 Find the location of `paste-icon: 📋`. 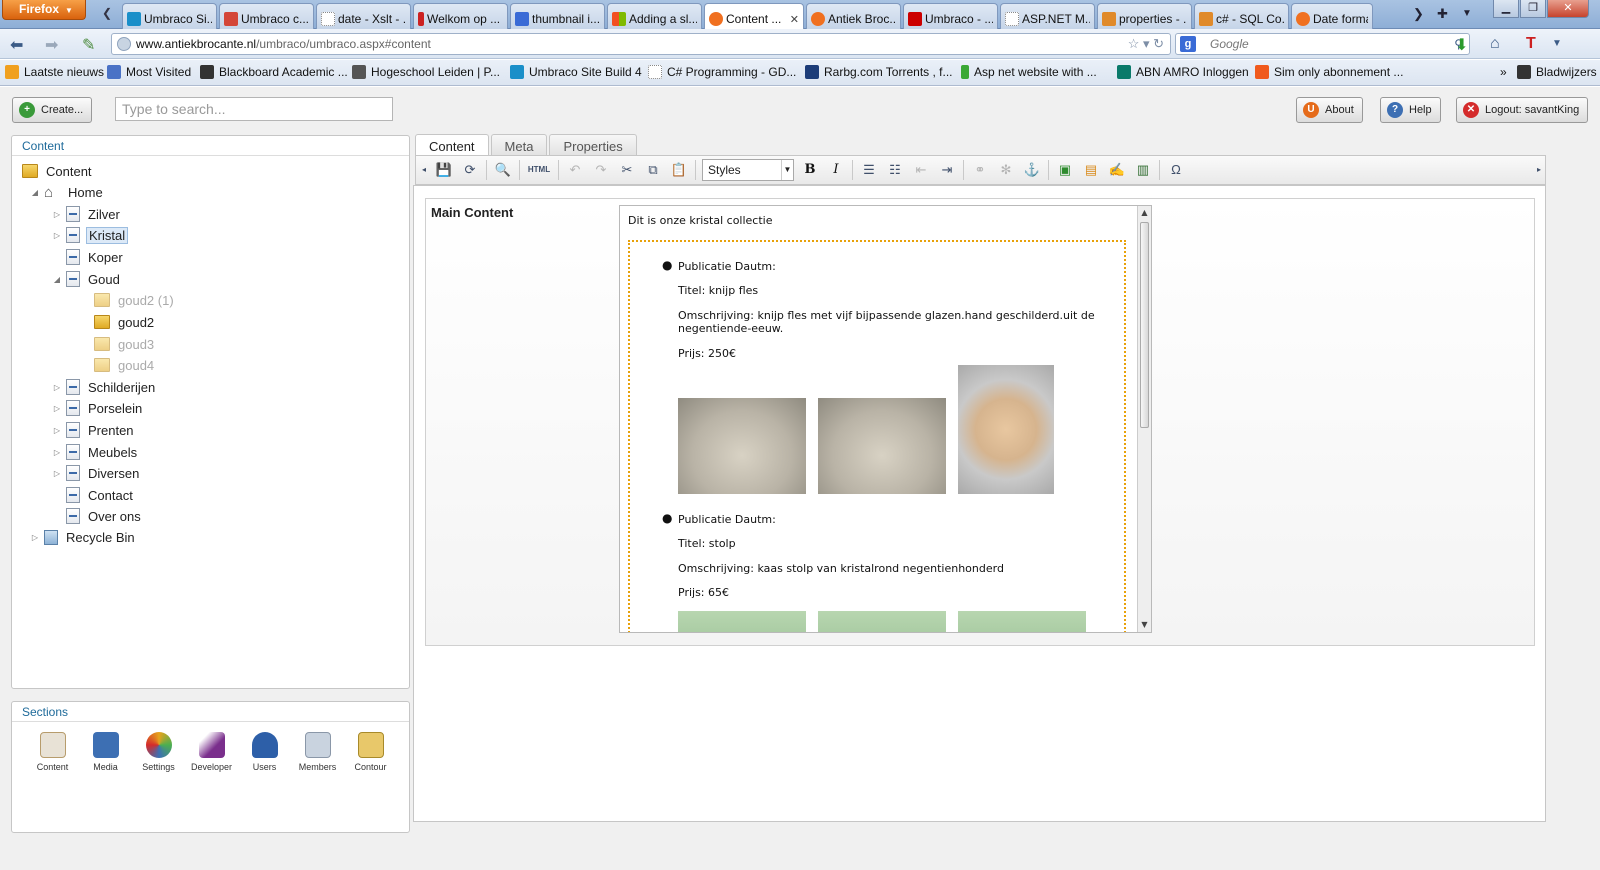

paste-icon: 📋 is located at coordinates (679, 170).